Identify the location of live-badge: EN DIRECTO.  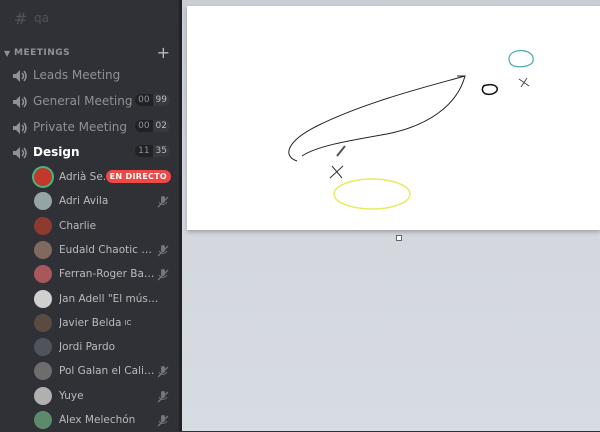
(138, 176).